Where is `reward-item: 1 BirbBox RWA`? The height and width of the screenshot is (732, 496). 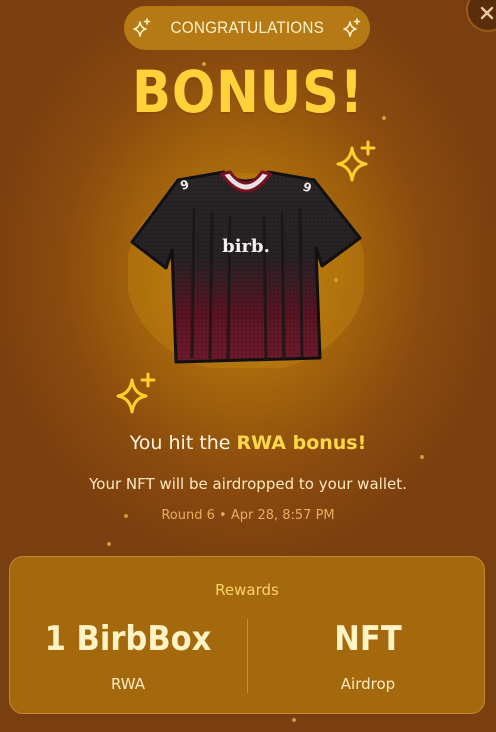 reward-item: 1 BirbBox RWA is located at coordinates (128, 656).